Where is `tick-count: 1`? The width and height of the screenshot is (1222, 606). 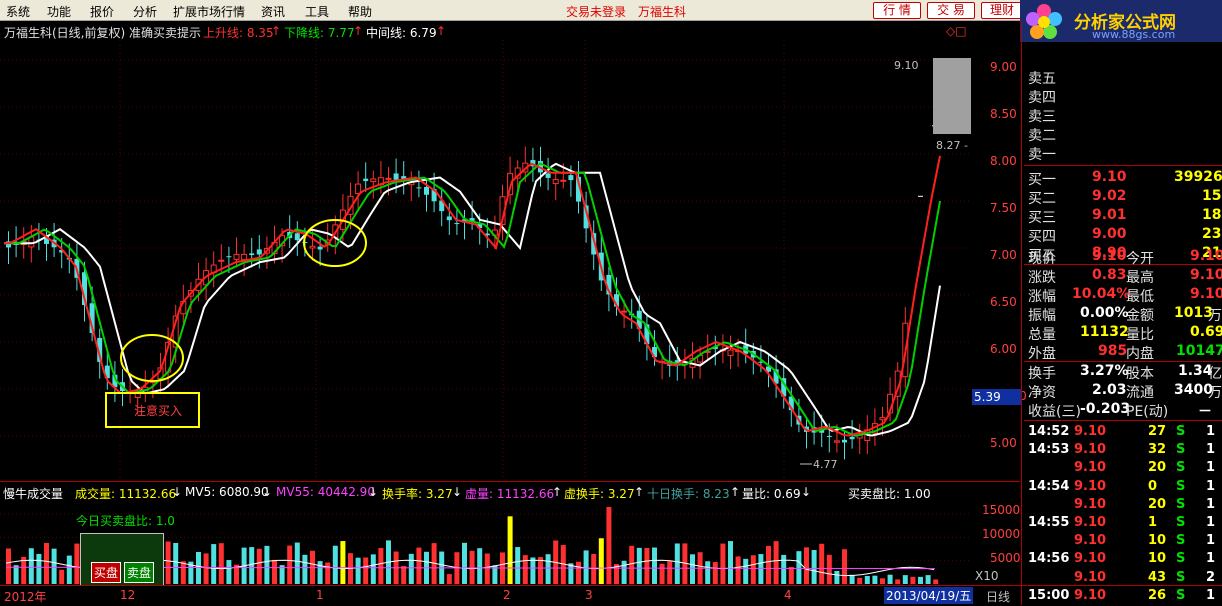
tick-count: 1 is located at coordinates (1211, 595).